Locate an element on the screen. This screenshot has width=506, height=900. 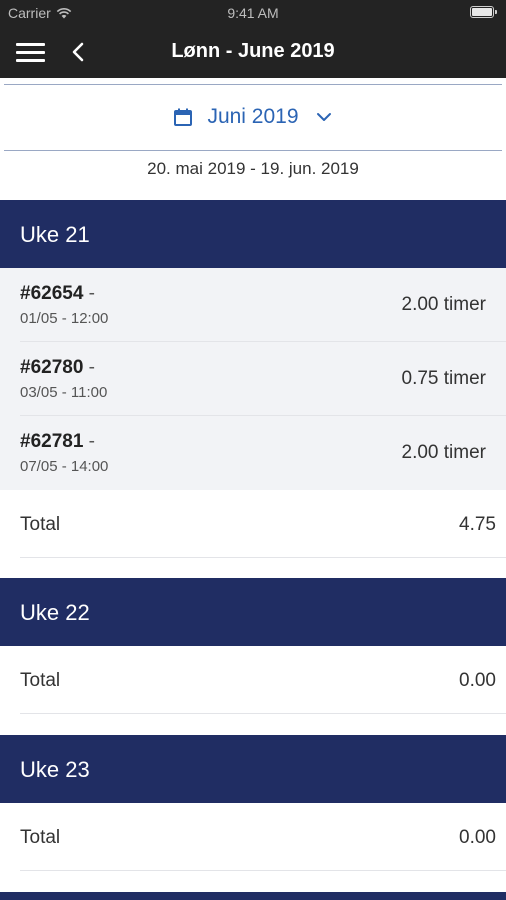
month-dropdown: Juni 2019 is located at coordinates (253, 117).